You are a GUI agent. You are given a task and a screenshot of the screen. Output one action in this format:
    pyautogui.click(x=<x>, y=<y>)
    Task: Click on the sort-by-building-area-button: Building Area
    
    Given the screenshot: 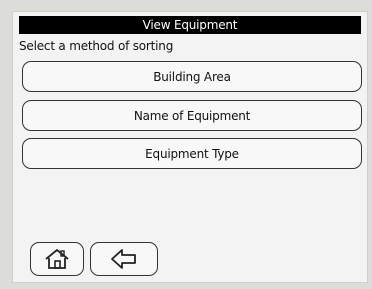 What is the action you would take?
    pyautogui.click(x=192, y=76)
    